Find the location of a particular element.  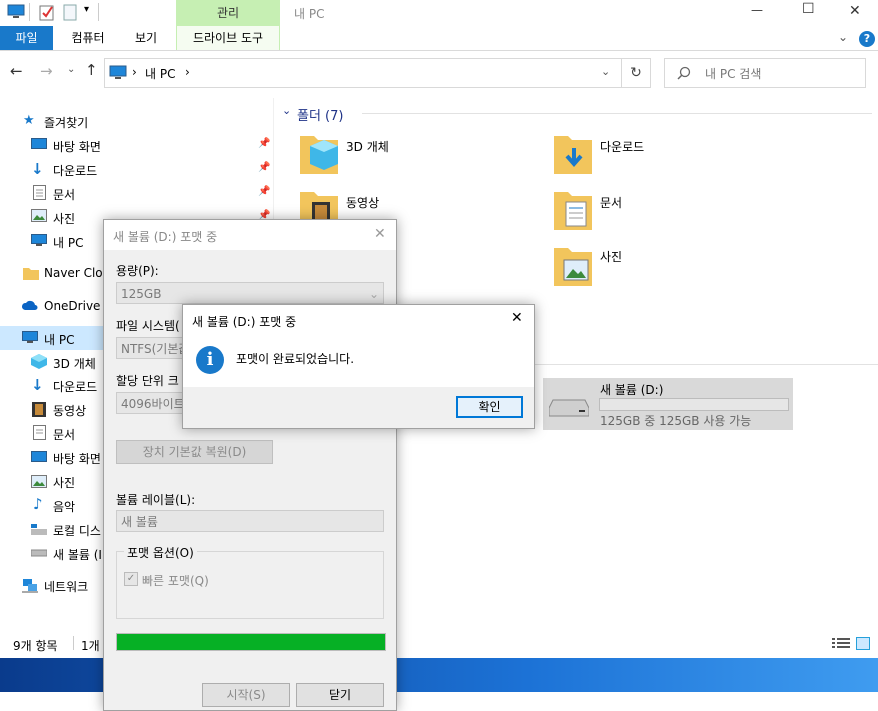

sidebar-item-3d-objects: 3D 개체 is located at coordinates (74, 363).